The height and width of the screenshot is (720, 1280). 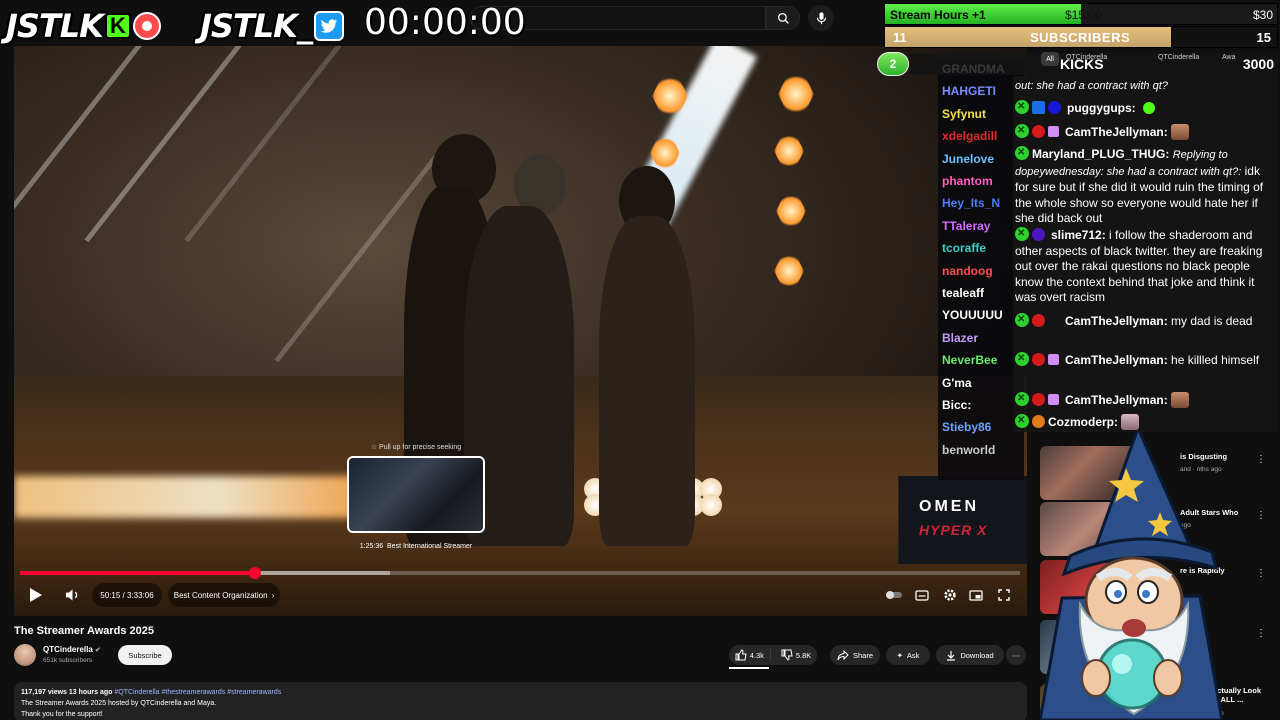 I want to click on seek-preview-label: 1:25:36 Best International Streamer, so click(x=416, y=546).